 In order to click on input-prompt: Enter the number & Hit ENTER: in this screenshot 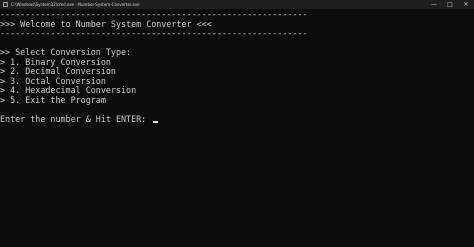, I will do `click(76, 118)`.